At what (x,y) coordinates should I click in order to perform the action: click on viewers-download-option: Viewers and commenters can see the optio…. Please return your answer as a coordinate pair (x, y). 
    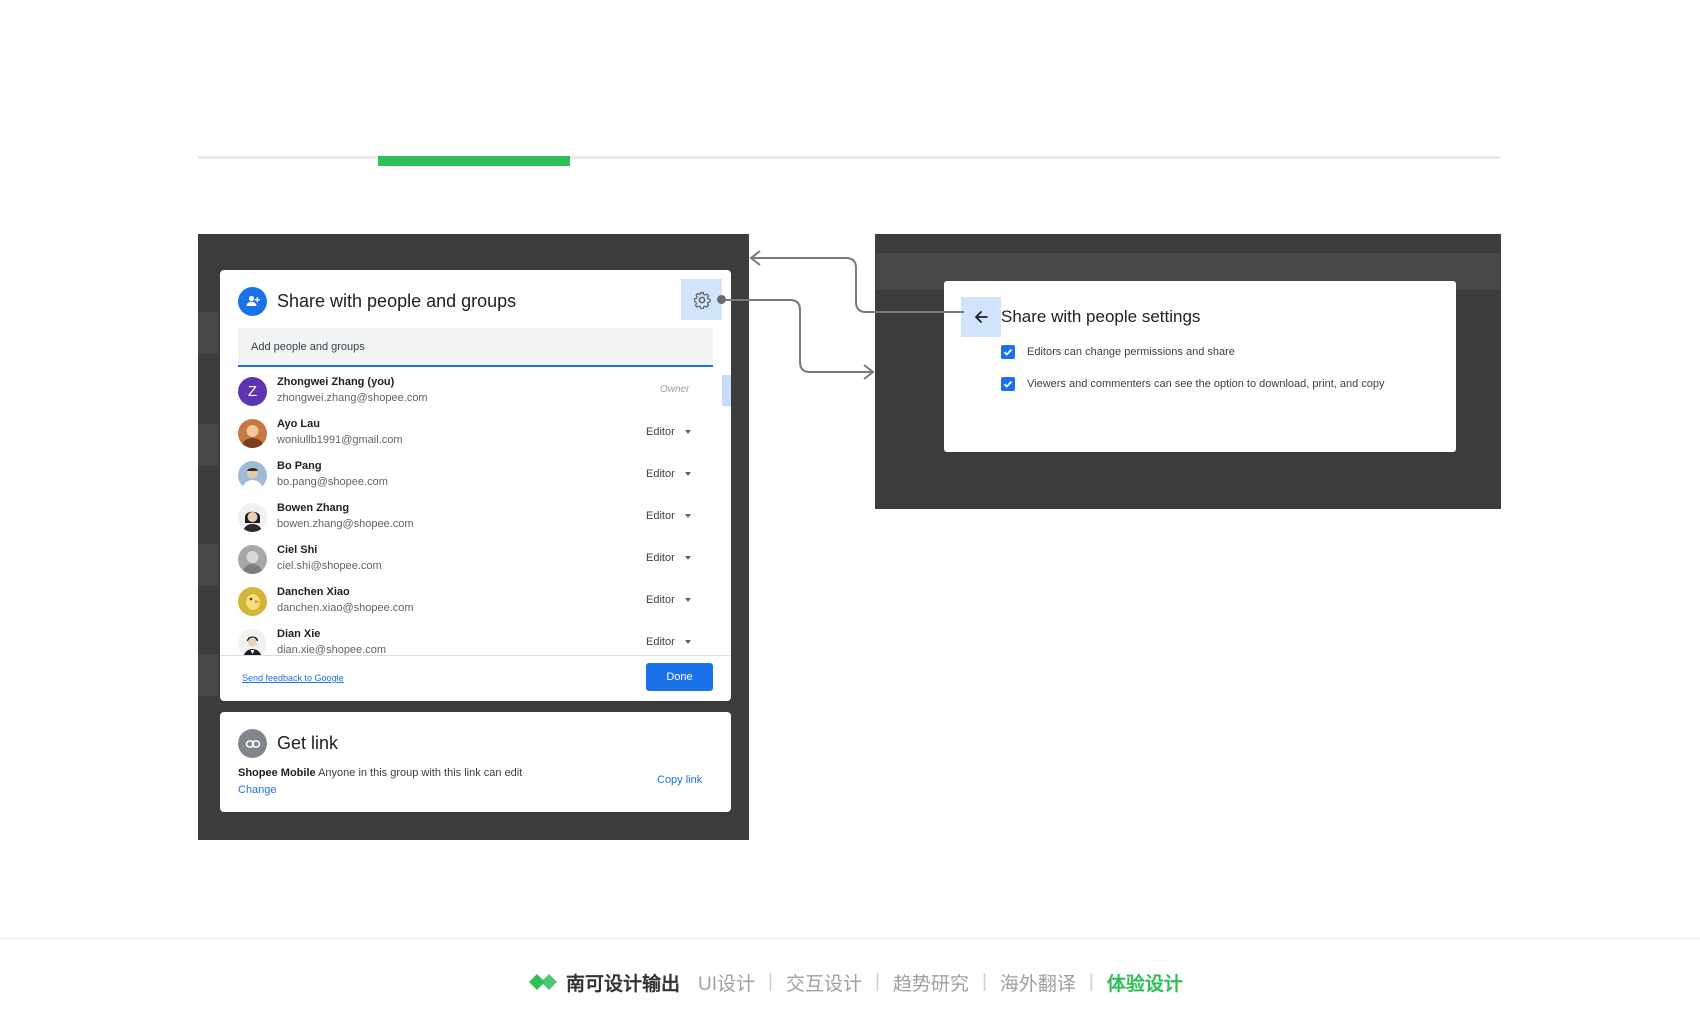
    Looking at the image, I should click on (1193, 384).